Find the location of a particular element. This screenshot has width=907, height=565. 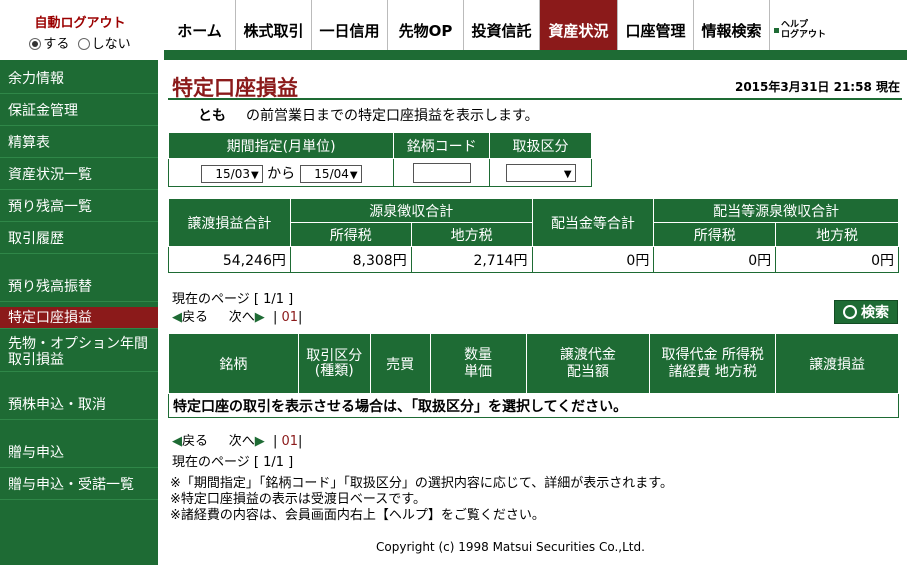

detail-header-pnl: 譲渡損益 is located at coordinates (837, 363).